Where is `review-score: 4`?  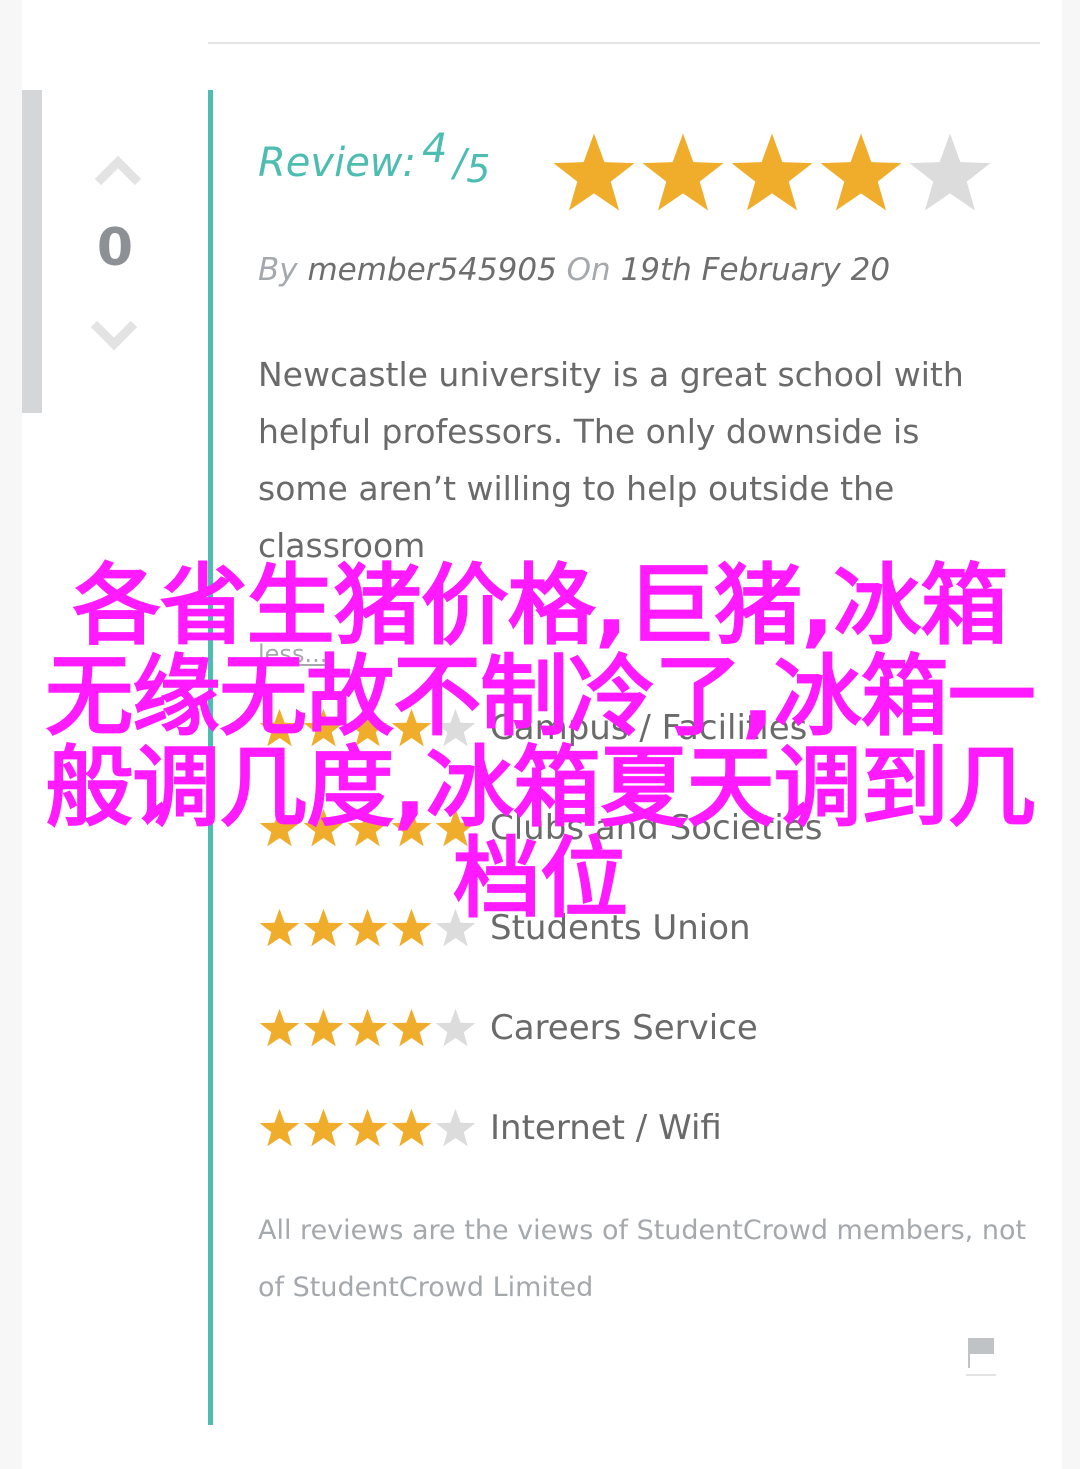 review-score: 4 is located at coordinates (435, 149).